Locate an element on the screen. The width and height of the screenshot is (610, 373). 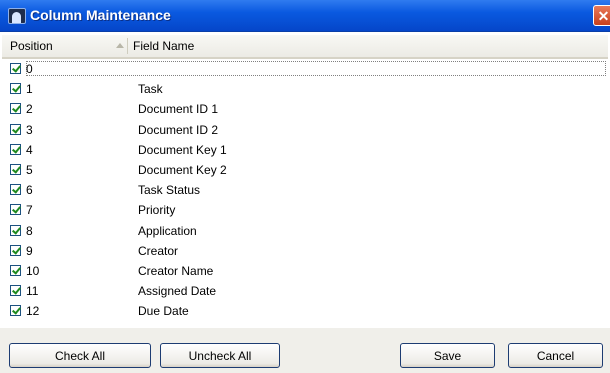
field-name-cell: Application is located at coordinates (167, 230).